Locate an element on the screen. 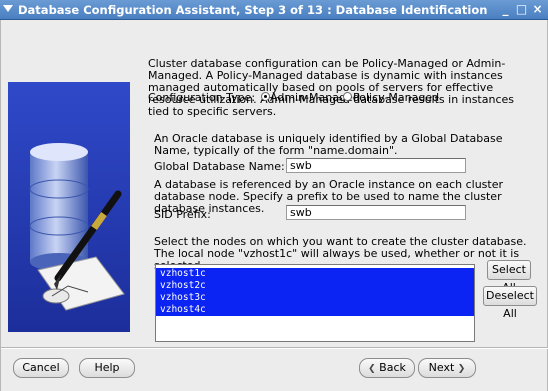 Image resolution: width=548 pixels, height=391 pixels. node-item: vzhost3c is located at coordinates (183, 298).